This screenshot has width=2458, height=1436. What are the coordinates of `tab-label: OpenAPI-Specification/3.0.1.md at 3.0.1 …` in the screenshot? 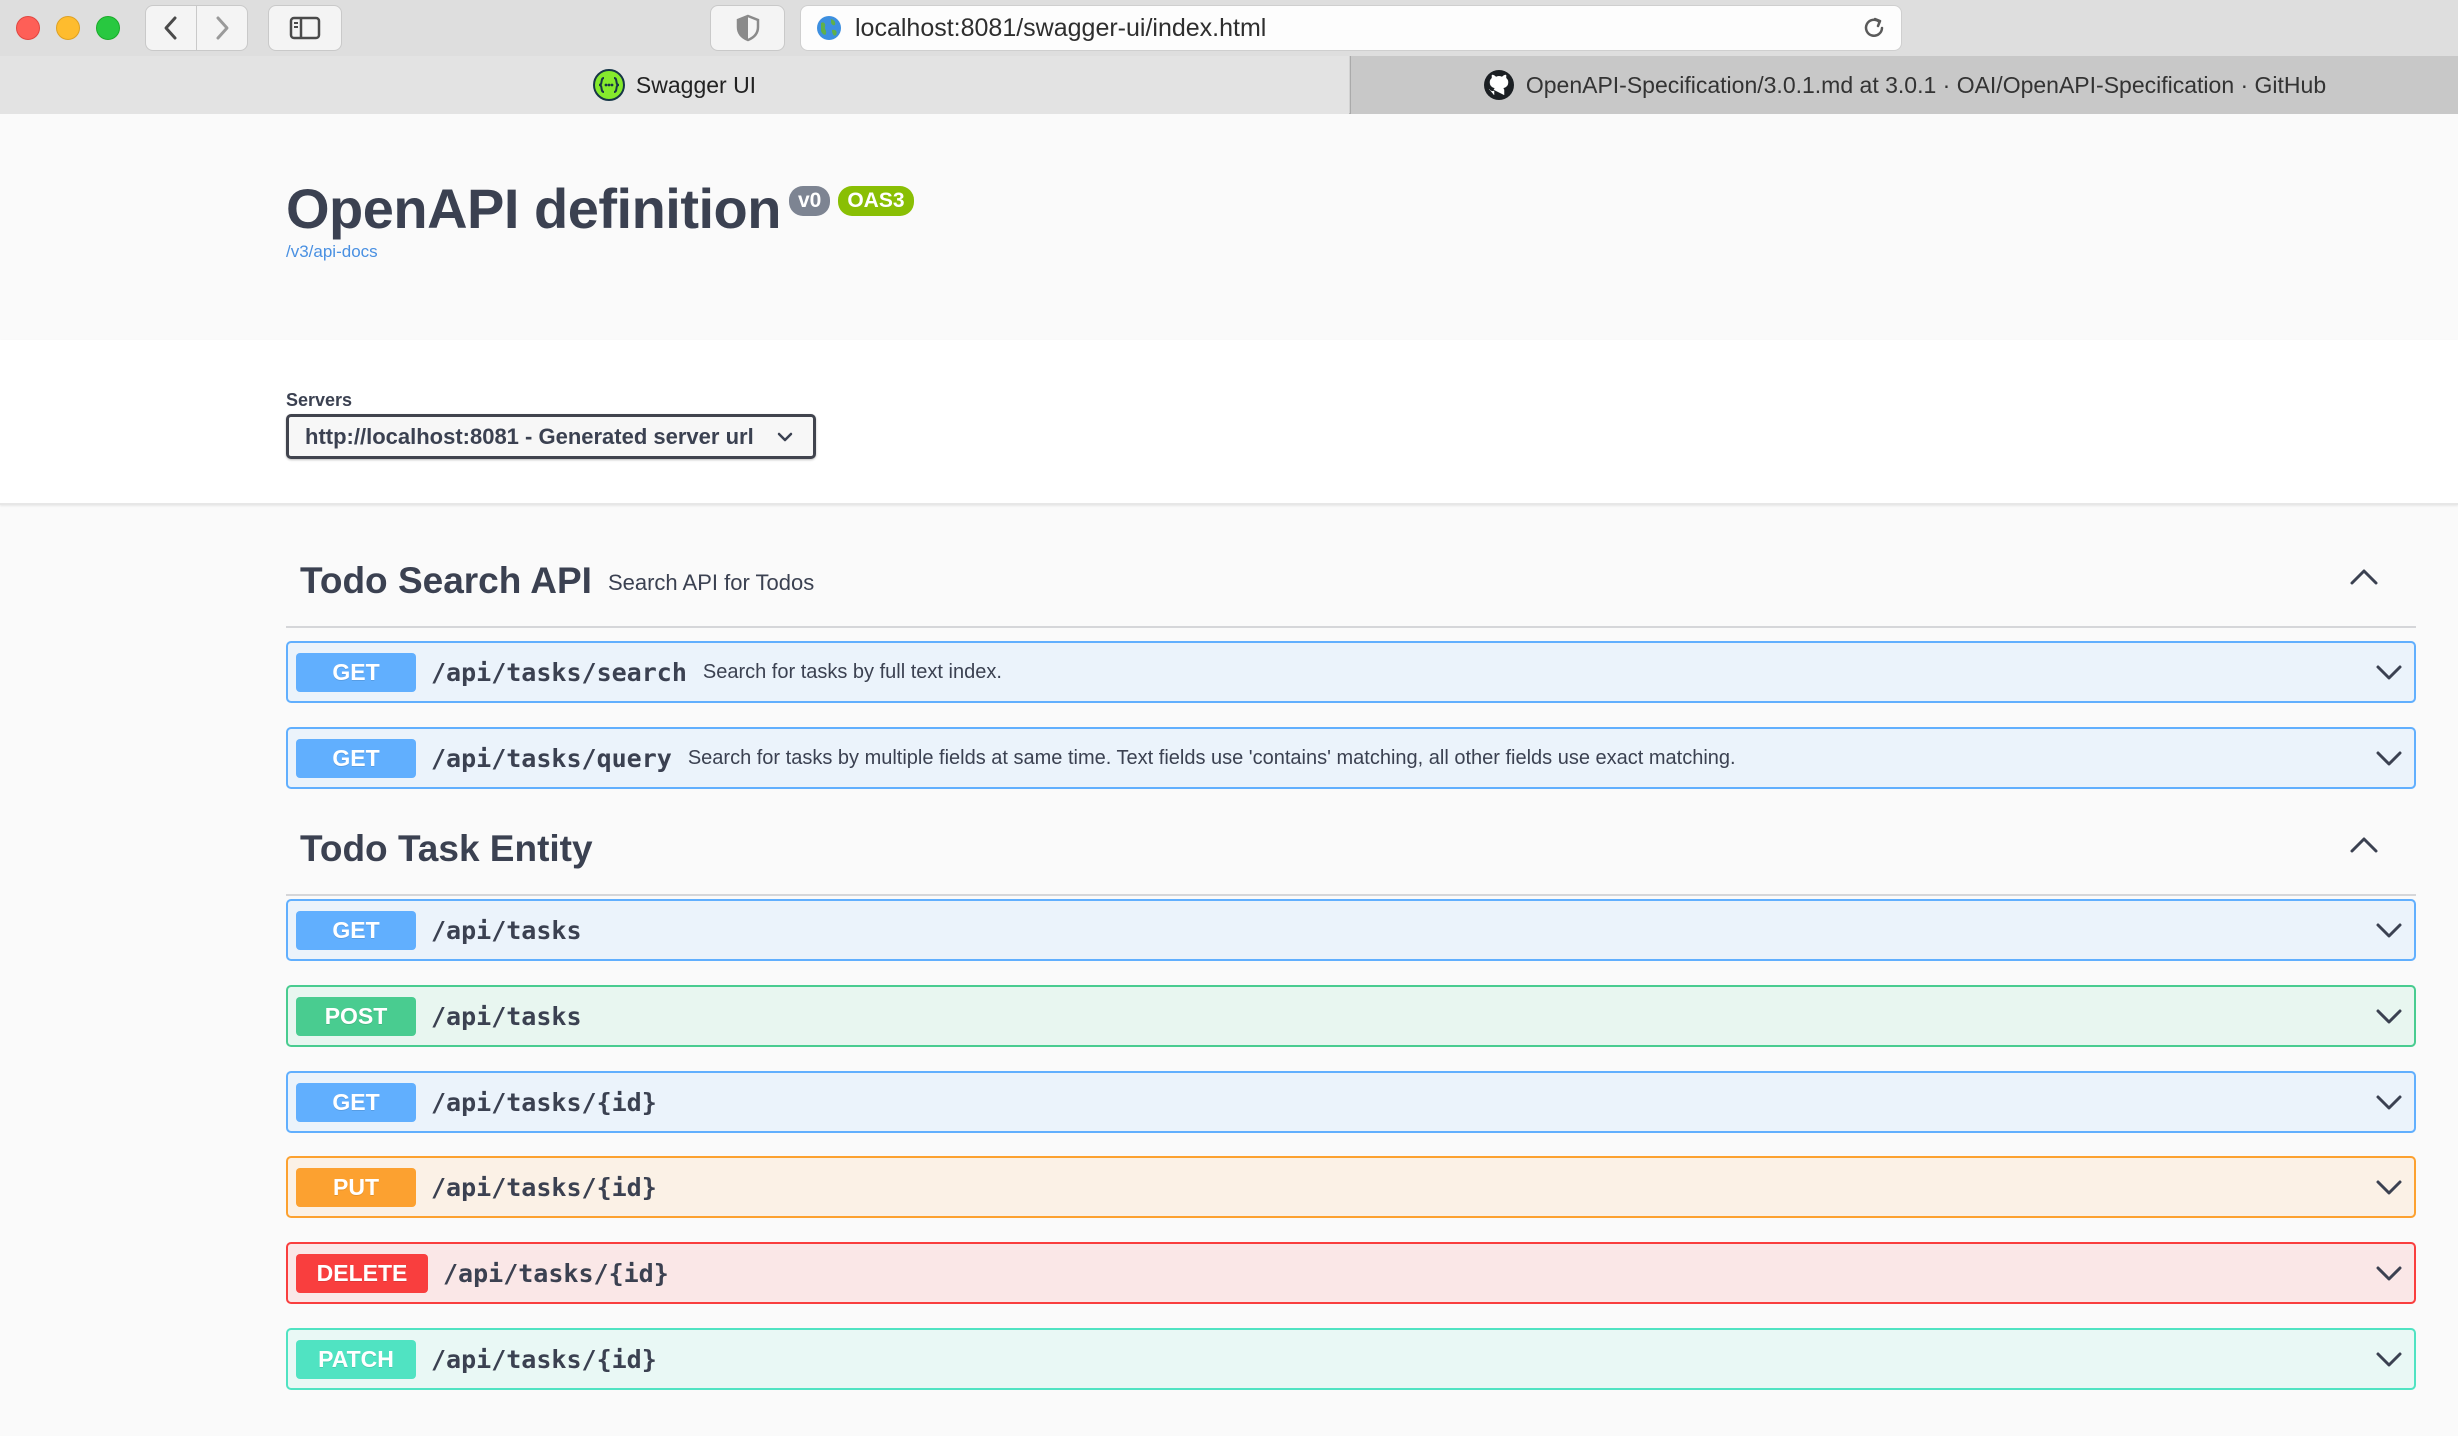 It's located at (1926, 84).